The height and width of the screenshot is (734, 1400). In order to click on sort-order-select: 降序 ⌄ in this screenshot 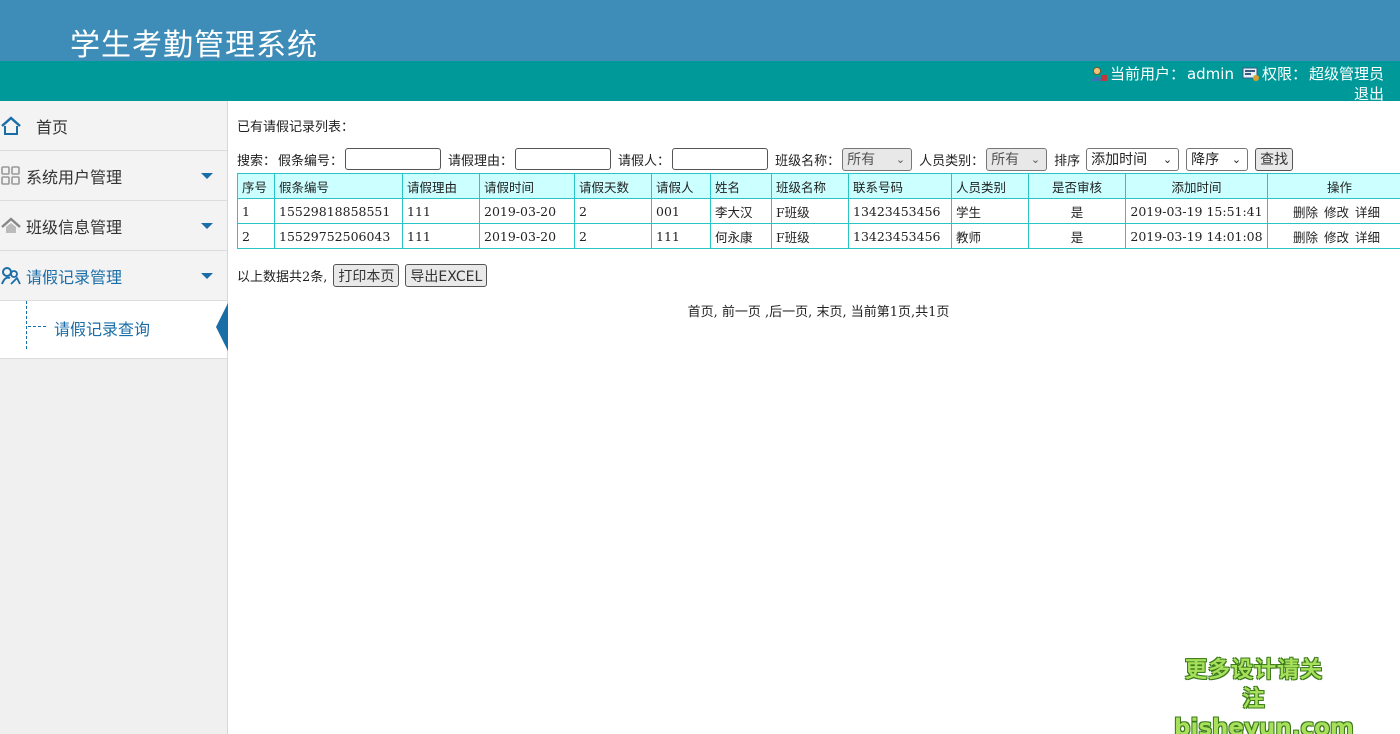, I will do `click(1217, 159)`.